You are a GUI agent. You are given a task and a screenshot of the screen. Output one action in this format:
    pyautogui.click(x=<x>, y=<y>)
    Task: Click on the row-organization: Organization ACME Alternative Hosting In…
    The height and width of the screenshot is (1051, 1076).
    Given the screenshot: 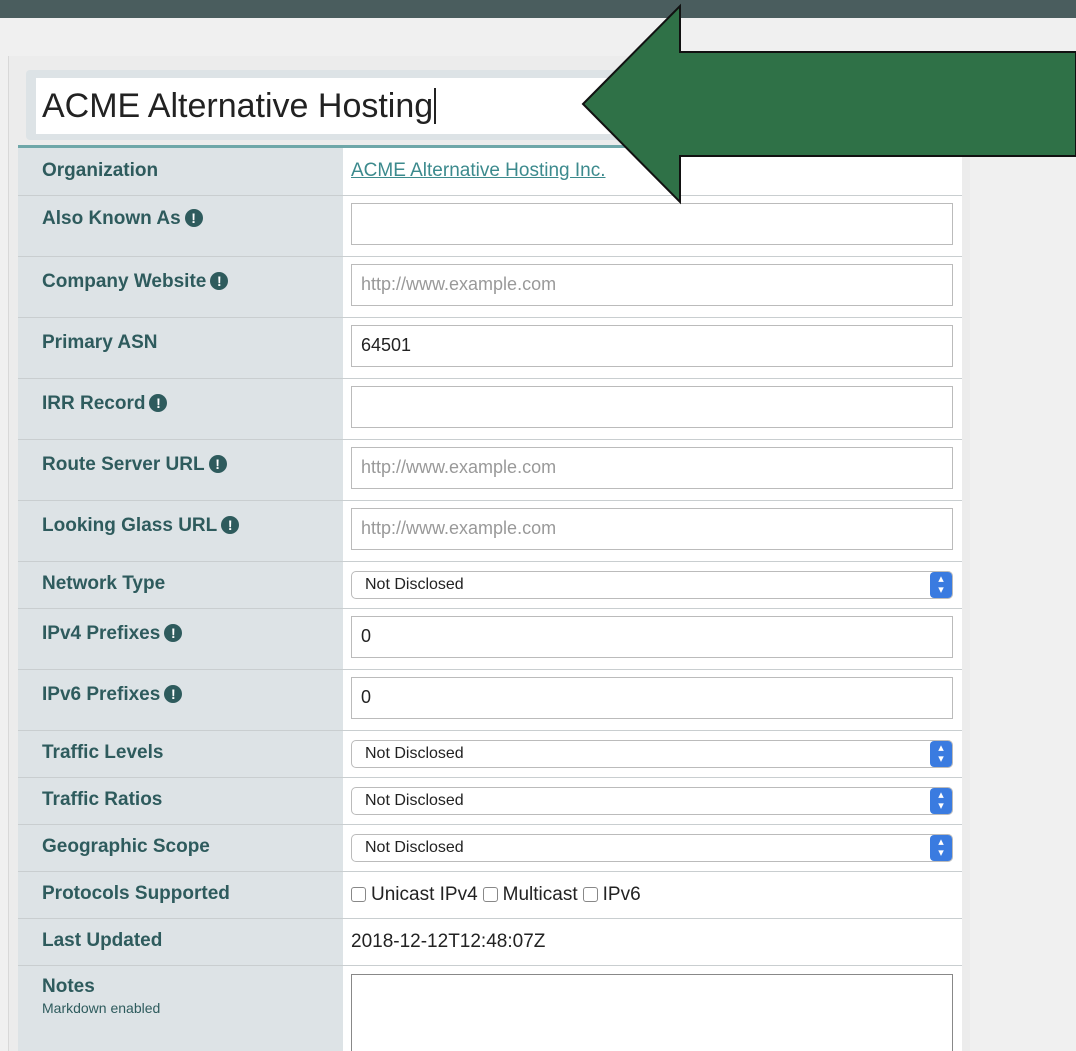 What is the action you would take?
    pyautogui.click(x=490, y=172)
    